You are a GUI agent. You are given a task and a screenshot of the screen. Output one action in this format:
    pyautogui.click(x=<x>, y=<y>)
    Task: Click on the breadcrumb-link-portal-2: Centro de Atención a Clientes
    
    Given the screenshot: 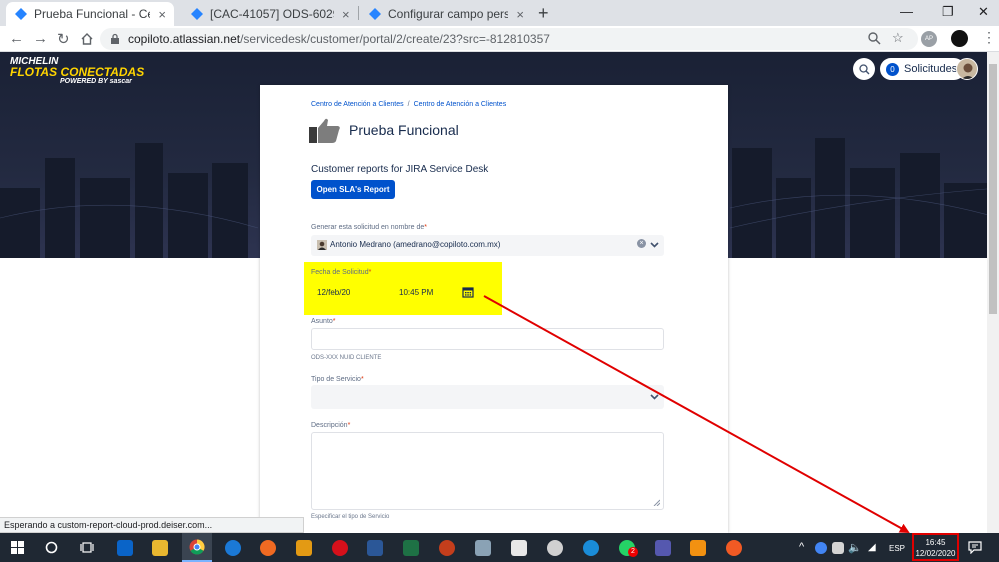 What is the action you would take?
    pyautogui.click(x=460, y=104)
    